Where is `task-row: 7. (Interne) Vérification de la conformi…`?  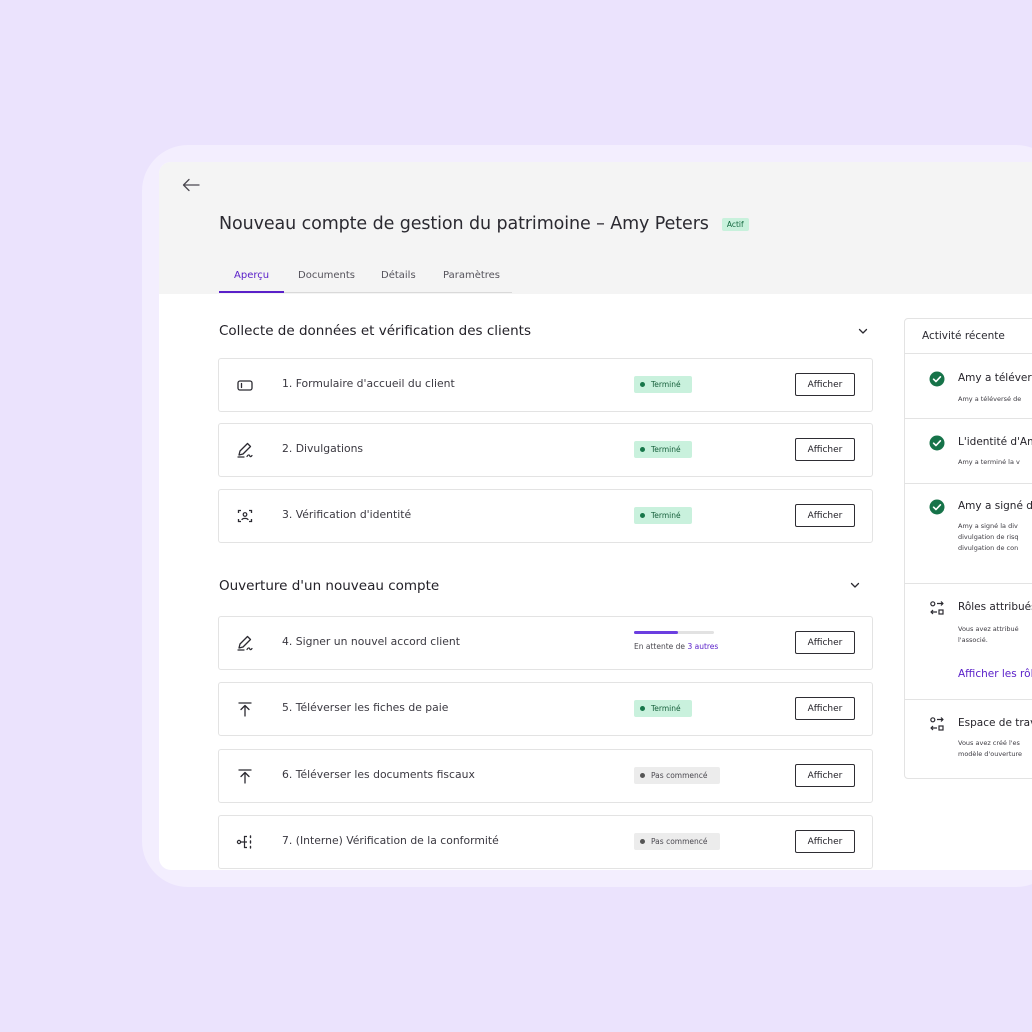
task-row: 7. (Interne) Vérification de la conformi… is located at coordinates (545, 842).